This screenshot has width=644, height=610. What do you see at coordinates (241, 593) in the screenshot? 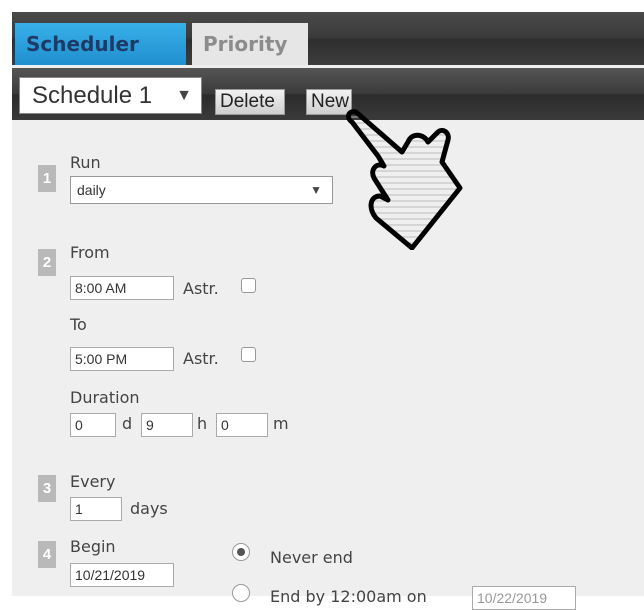
I see `end-by-radio` at bounding box center [241, 593].